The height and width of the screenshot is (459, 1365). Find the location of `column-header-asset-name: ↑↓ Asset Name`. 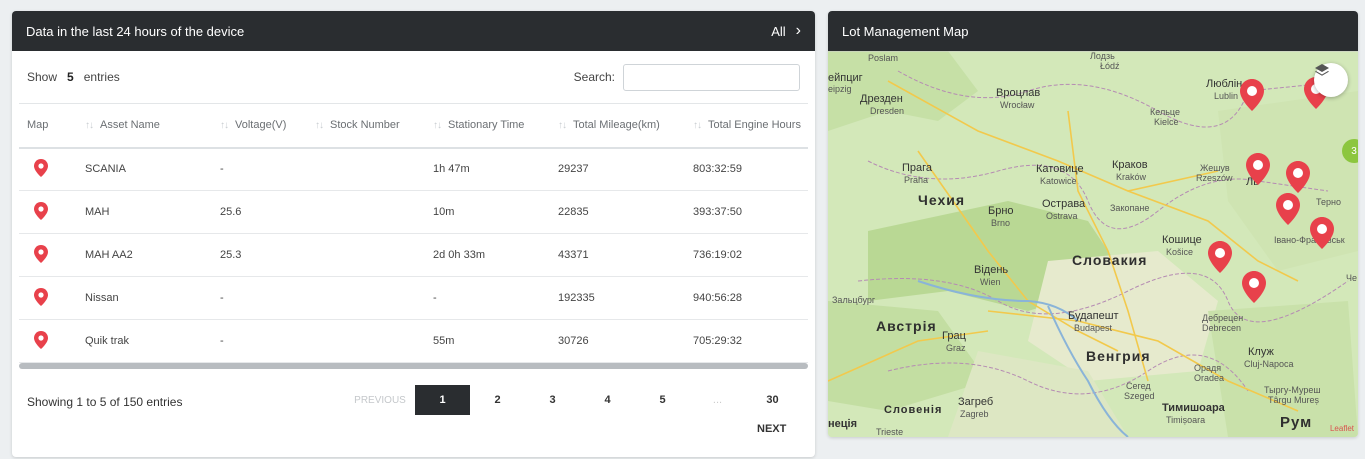

column-header-asset-name: ↑↓ Asset Name is located at coordinates (144, 126).